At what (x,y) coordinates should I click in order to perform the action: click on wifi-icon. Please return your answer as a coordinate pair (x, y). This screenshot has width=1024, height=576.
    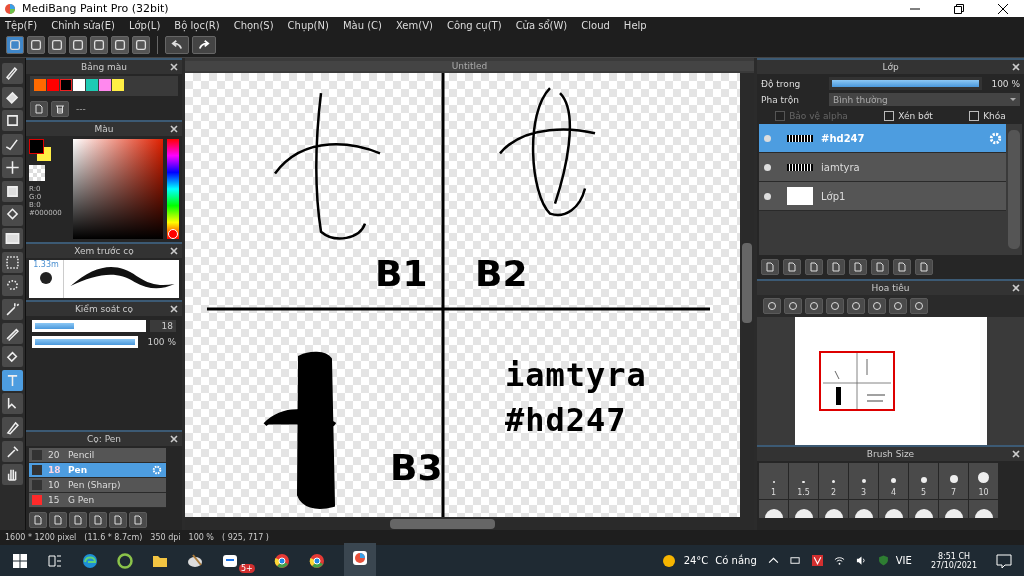
    Looking at the image, I should click on (839, 560).